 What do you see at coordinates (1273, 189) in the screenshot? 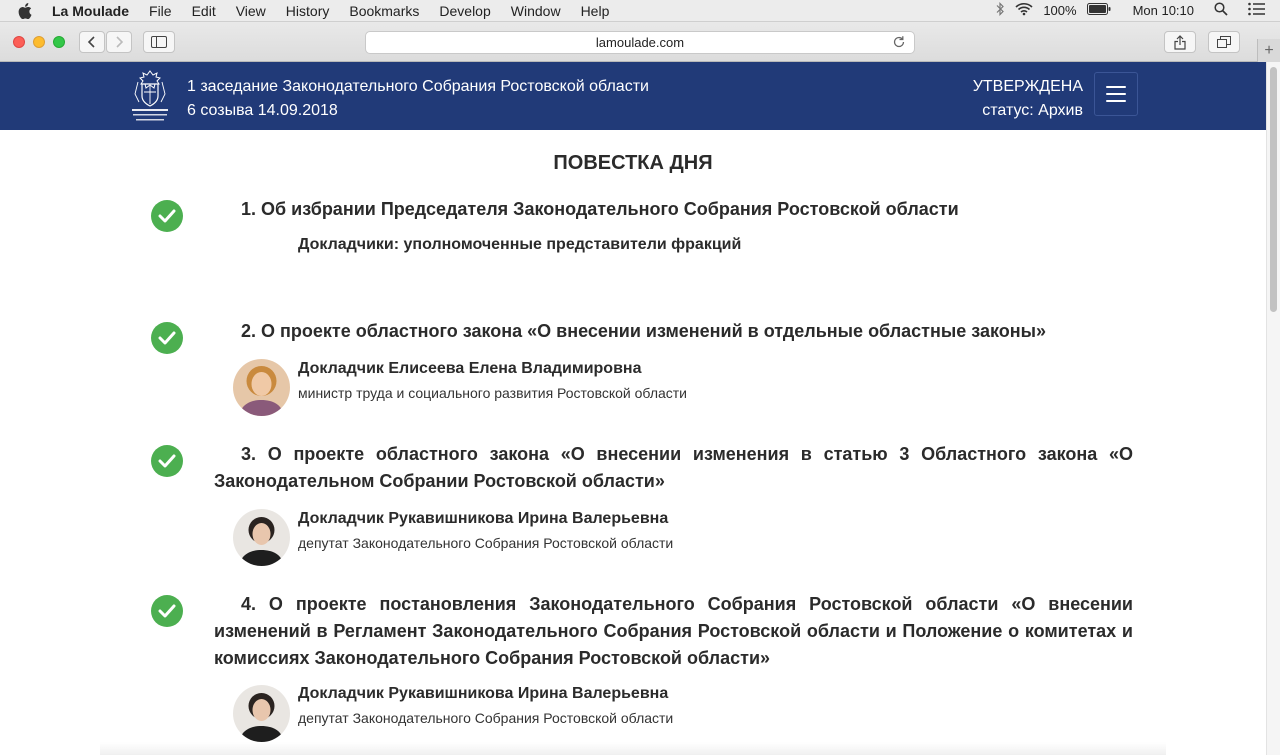
I see `scrollbar-thumb` at bounding box center [1273, 189].